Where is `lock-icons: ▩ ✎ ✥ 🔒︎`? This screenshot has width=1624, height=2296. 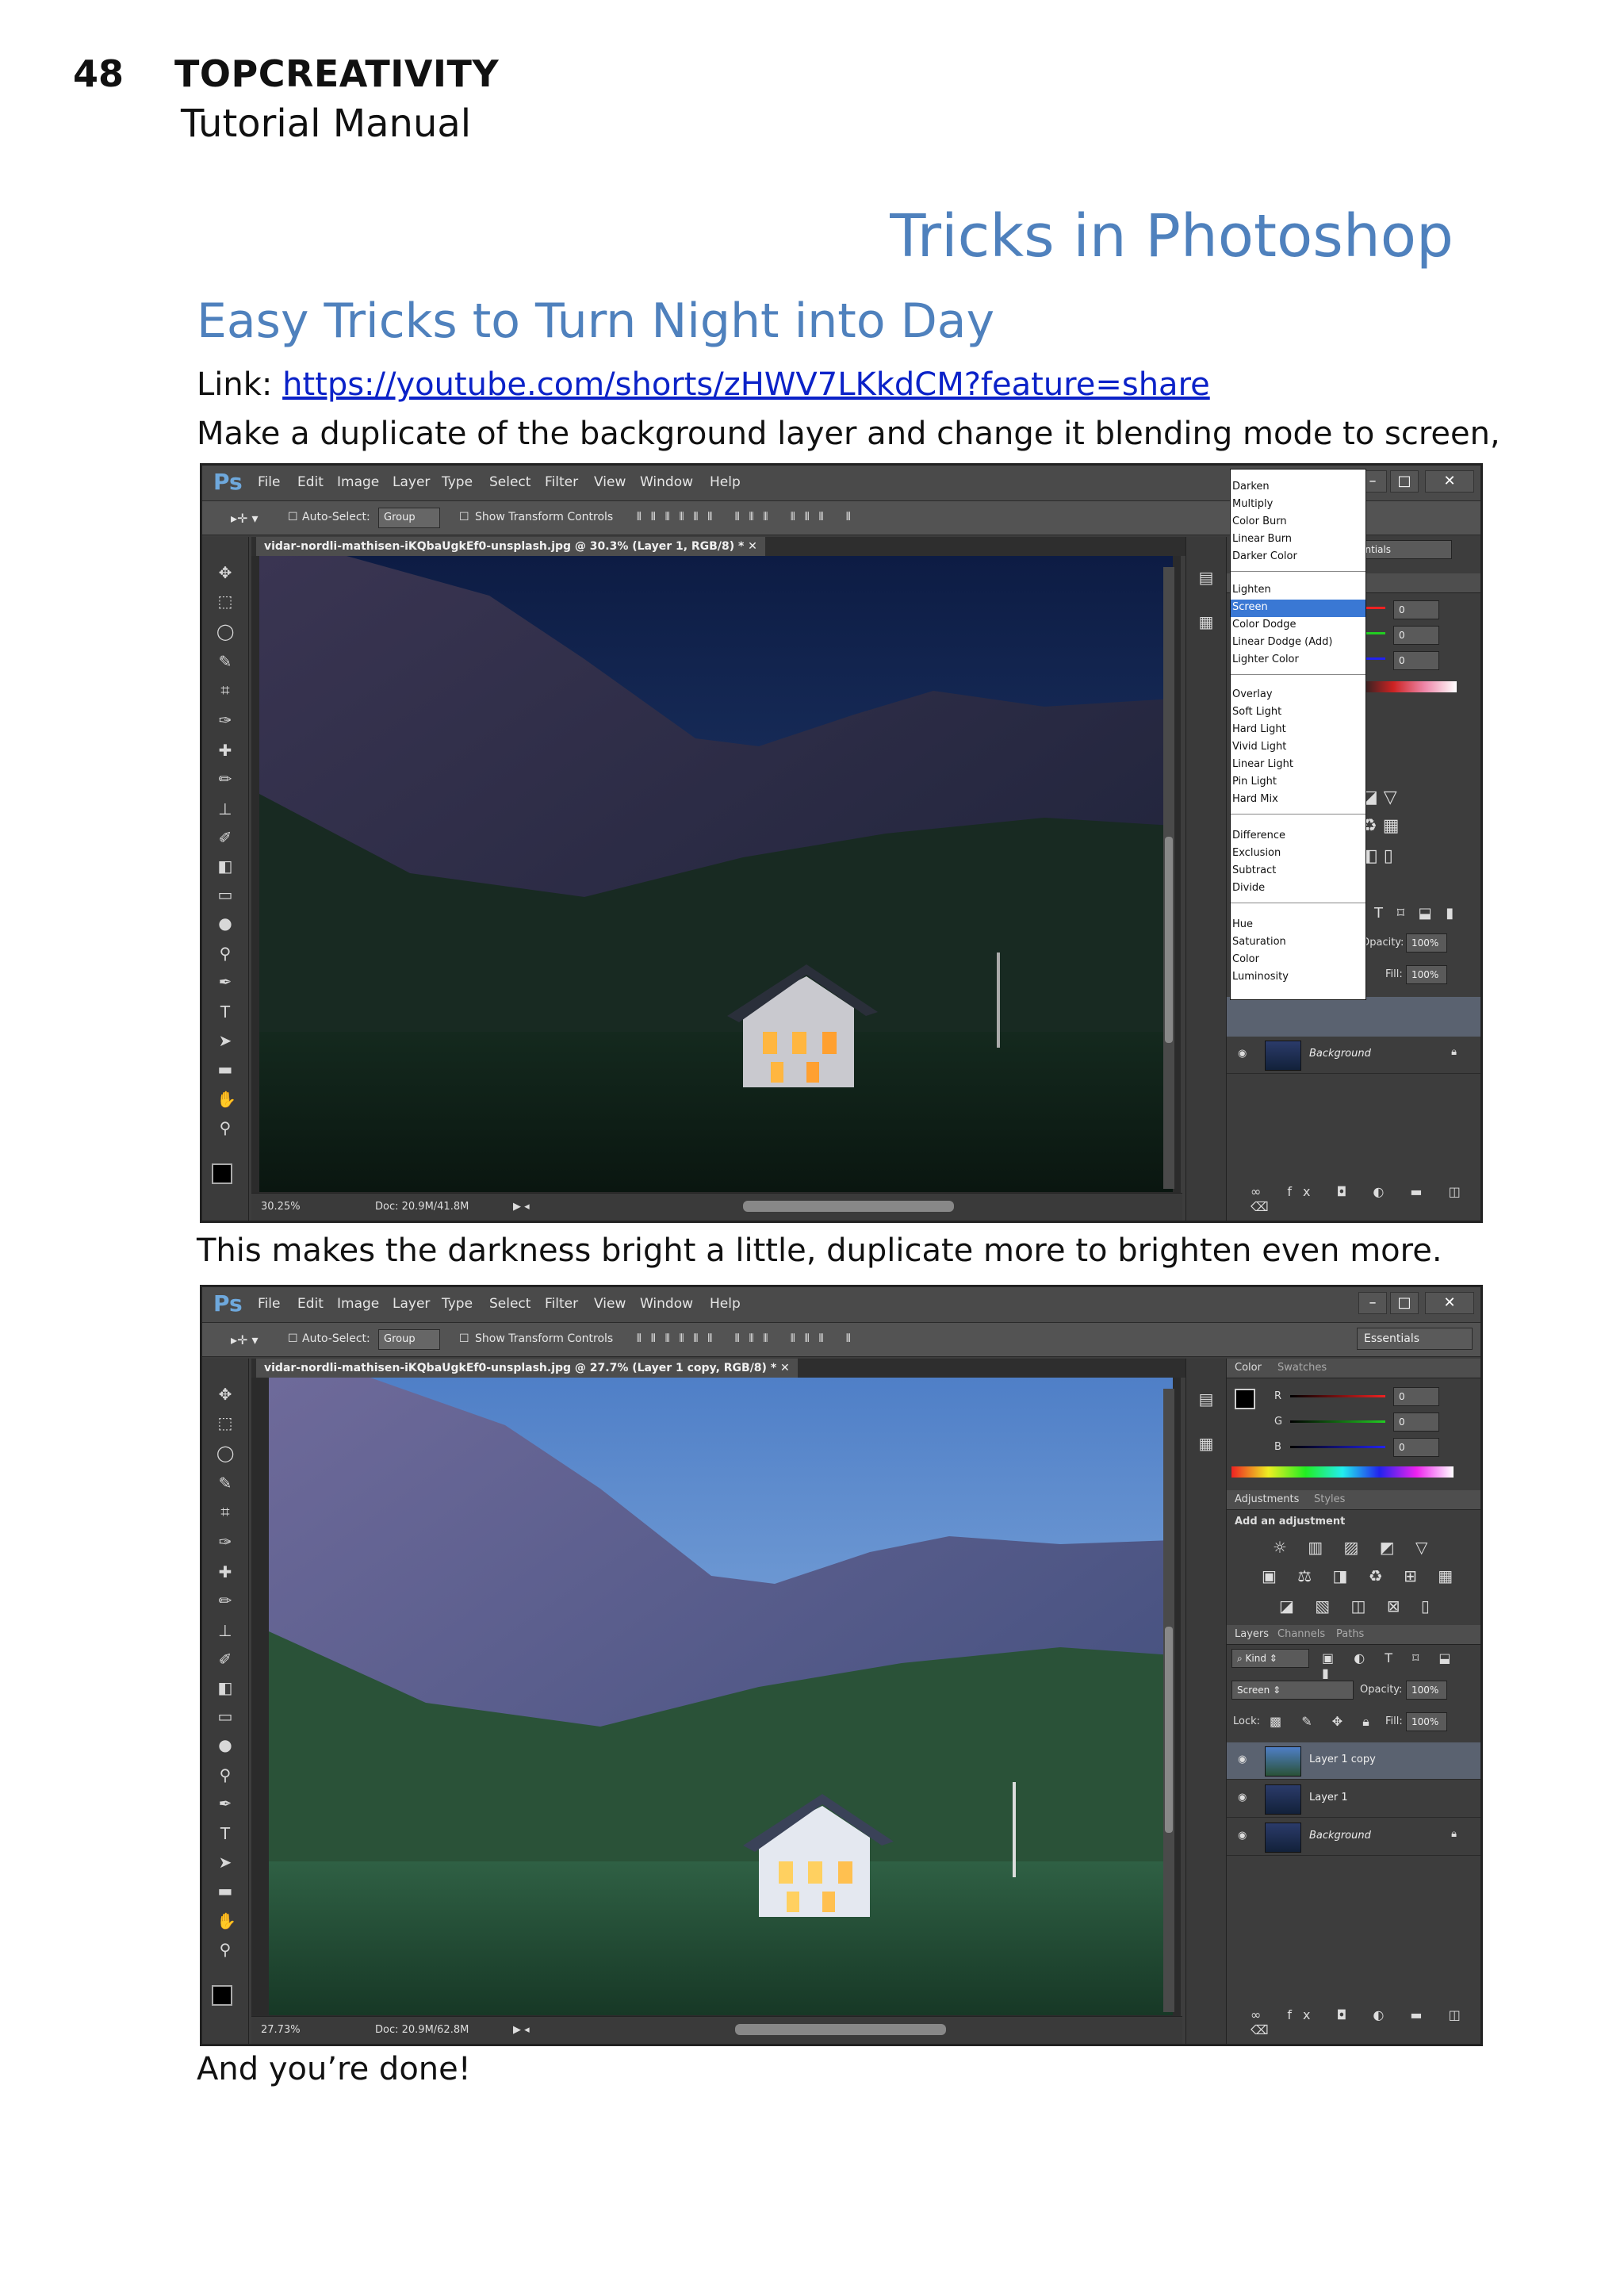 lock-icons: ▩ ✎ ✥ 🔒︎ is located at coordinates (1323, 1722).